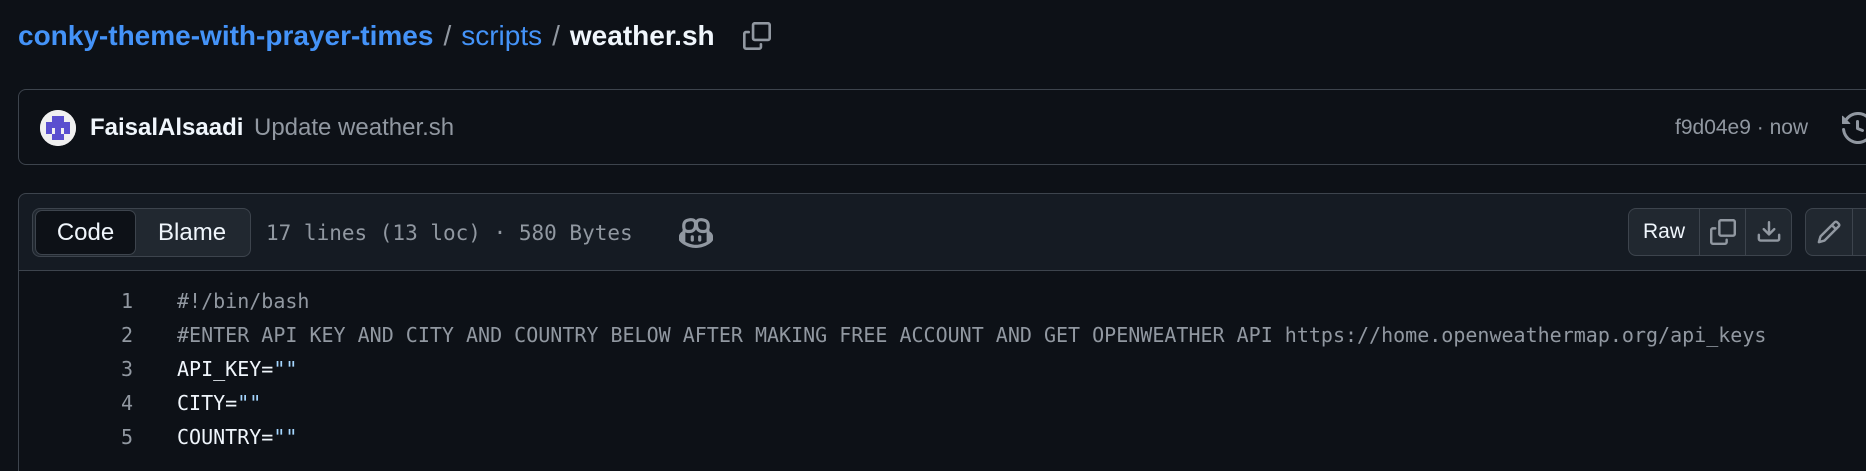 The width and height of the screenshot is (1866, 471). I want to click on tab-code: Code, so click(86, 232).